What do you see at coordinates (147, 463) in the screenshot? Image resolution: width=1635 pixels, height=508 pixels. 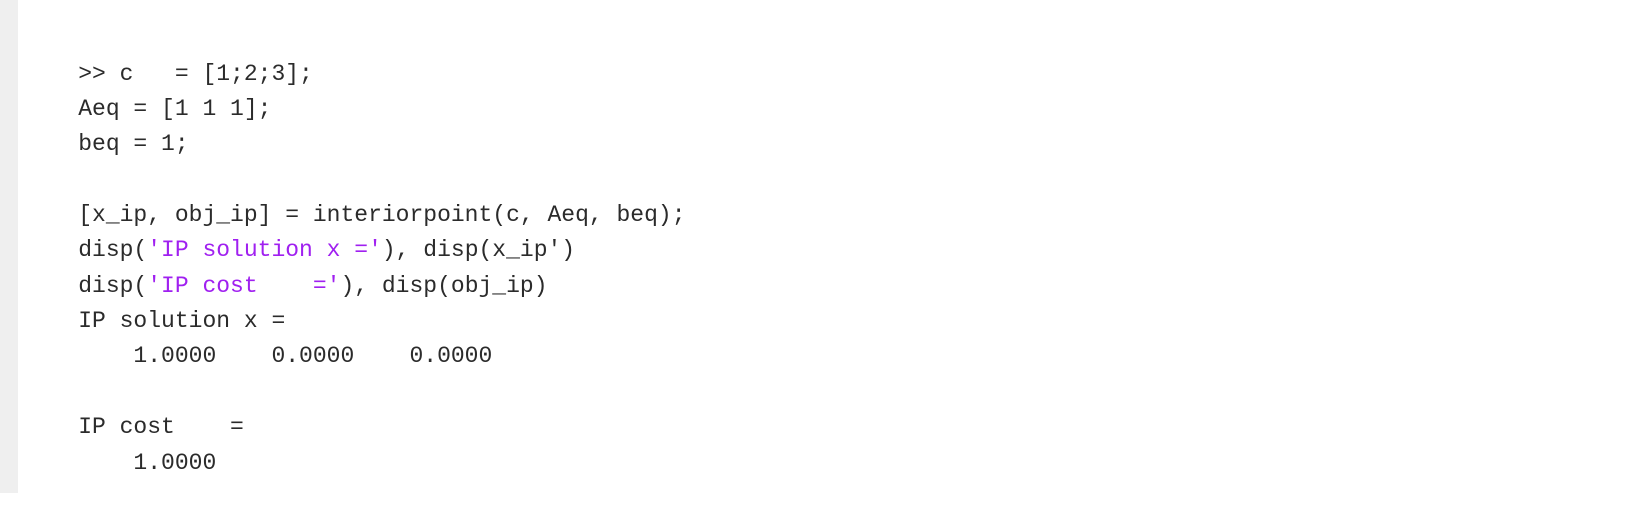 I see `output-values: 1.0000` at bounding box center [147, 463].